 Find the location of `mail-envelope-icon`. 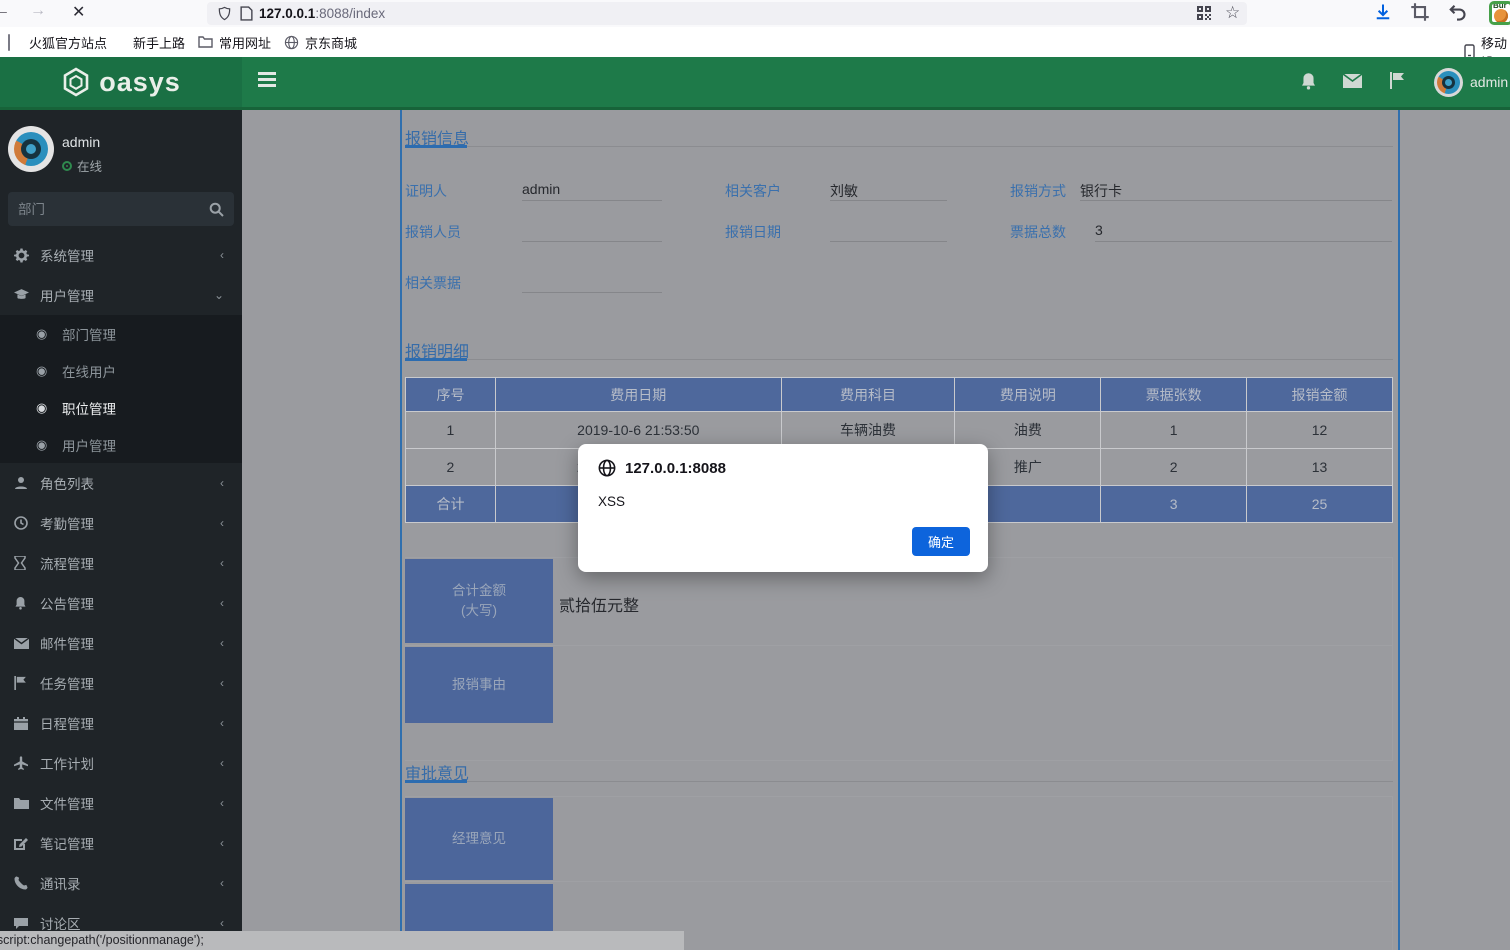

mail-envelope-icon is located at coordinates (1352, 81).